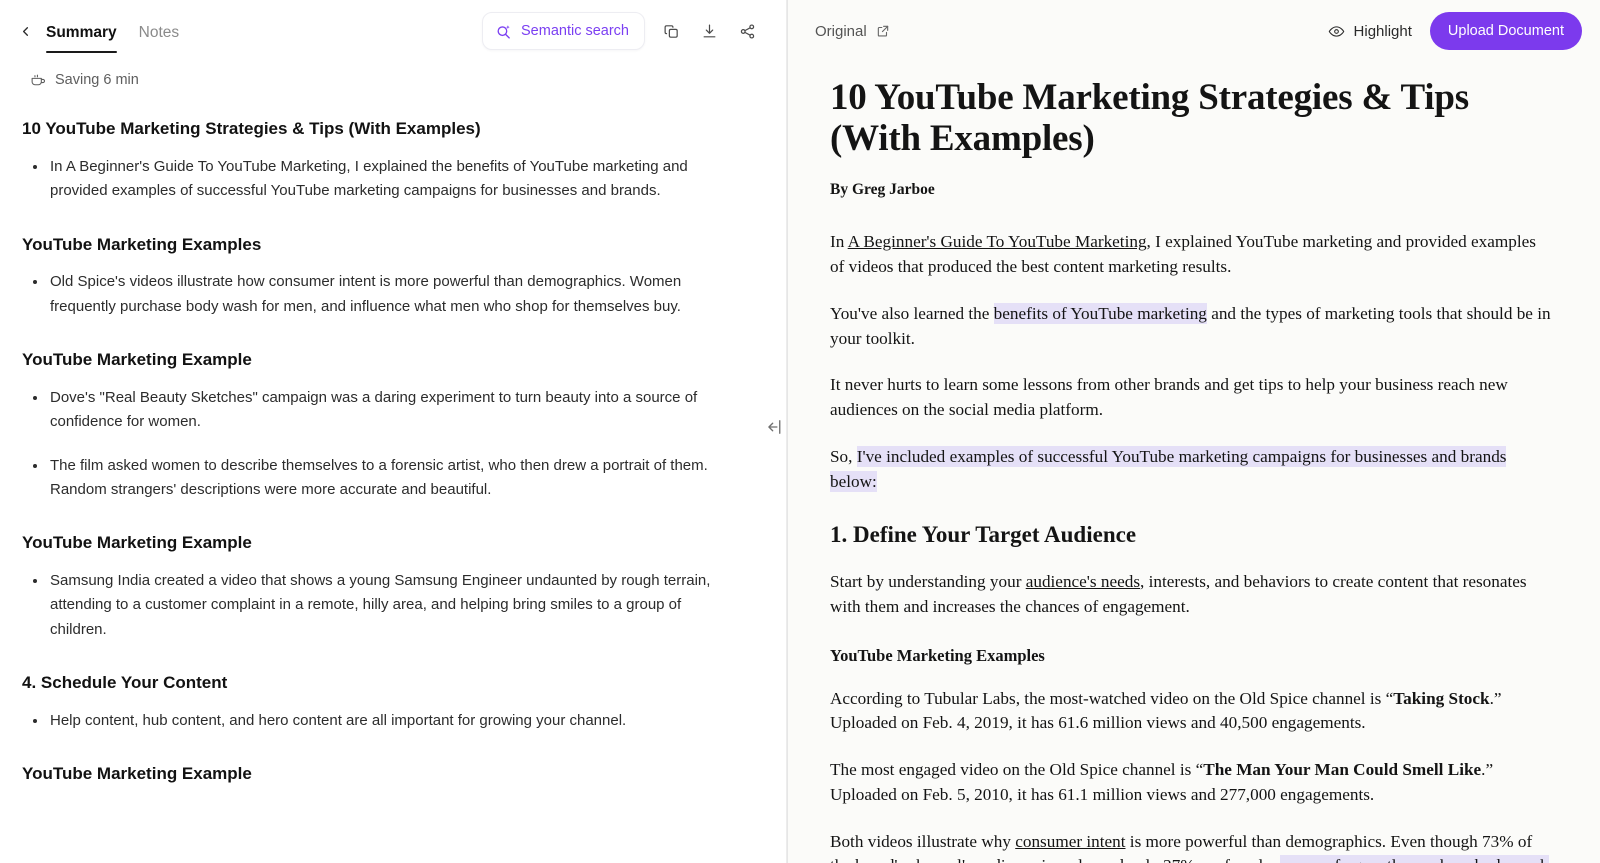  I want to click on document-subheading: YouTube Marketing Examples, so click(937, 655).